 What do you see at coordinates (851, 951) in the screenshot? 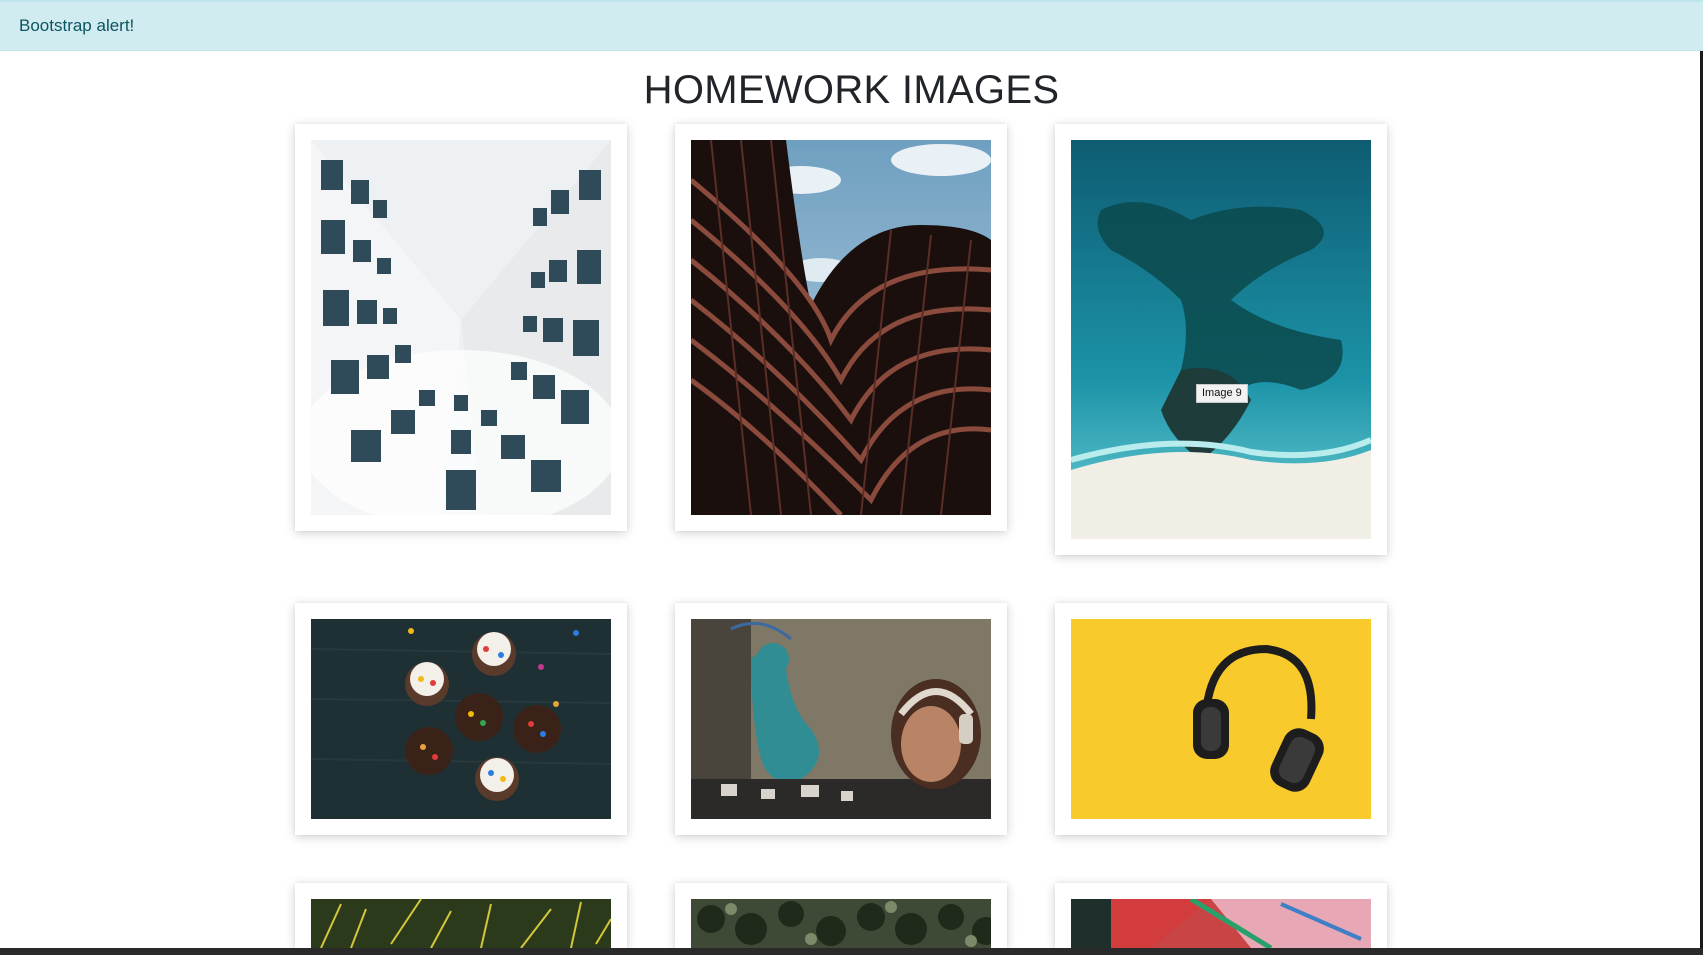
I see `taskbar-strip` at bounding box center [851, 951].